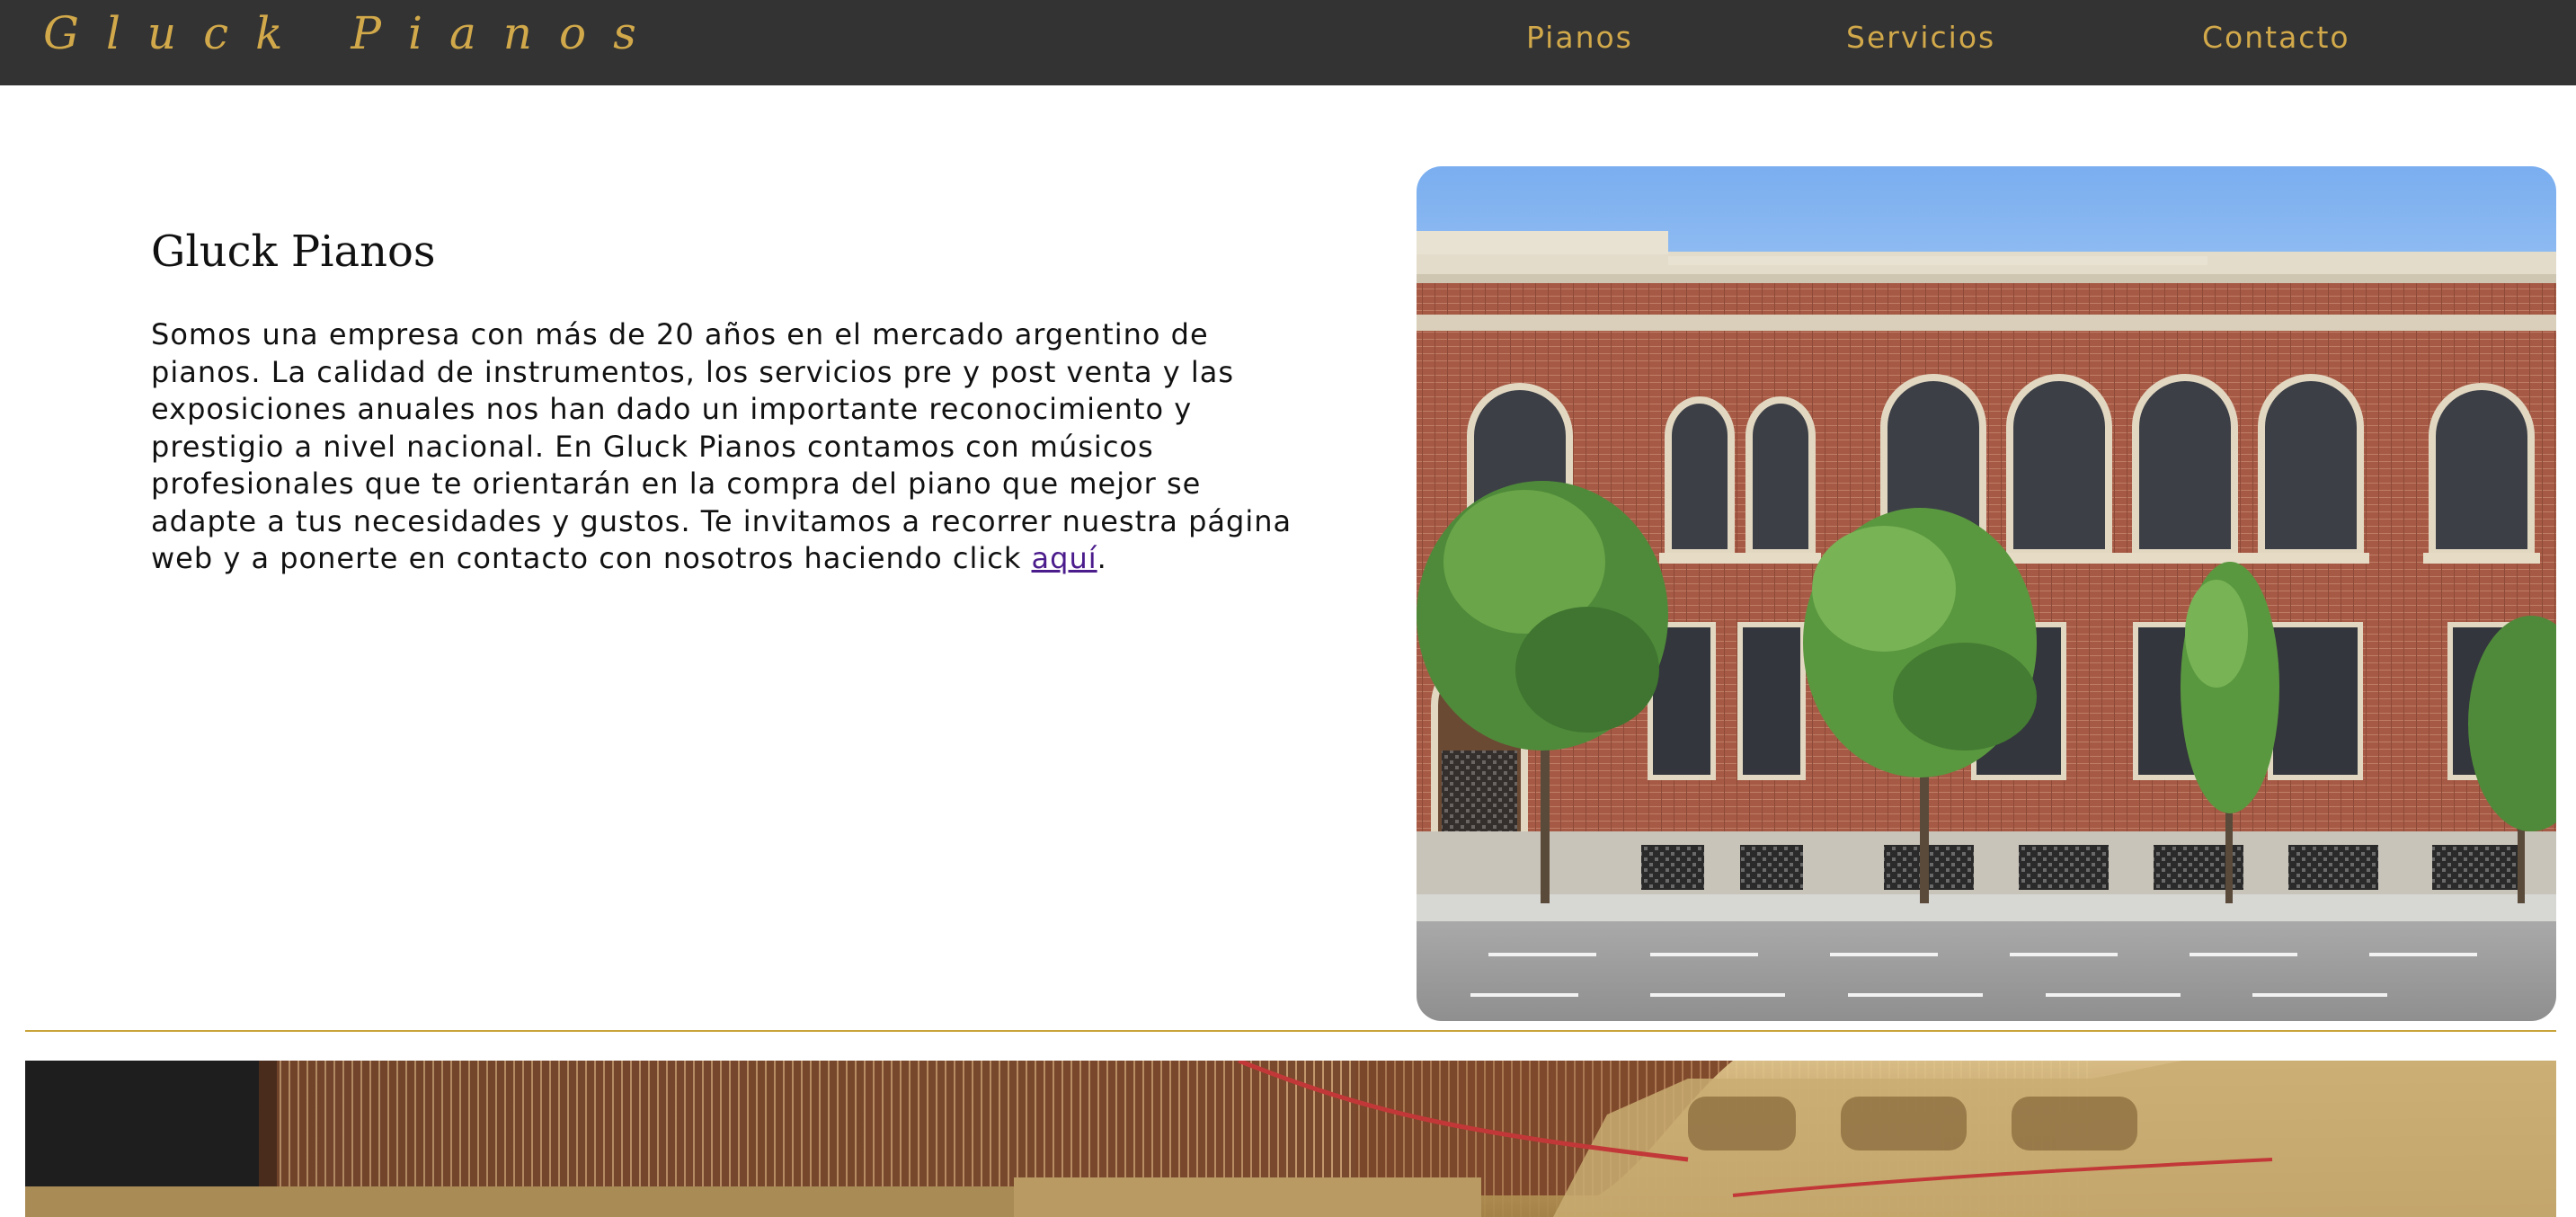 This screenshot has width=2576, height=1217. What do you see at coordinates (1920, 38) in the screenshot?
I see `nav-link-servicios: Servicios` at bounding box center [1920, 38].